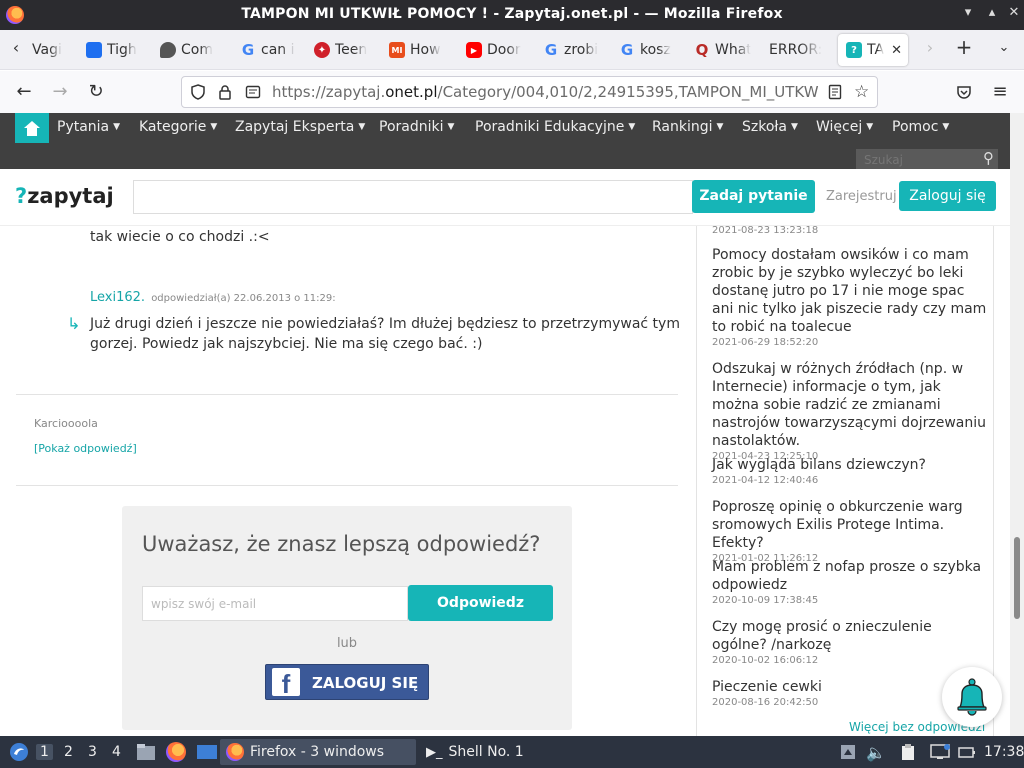 This screenshot has width=1024, height=768. I want to click on show-answer-link: [Pokaż odpowiedź], so click(85, 448).